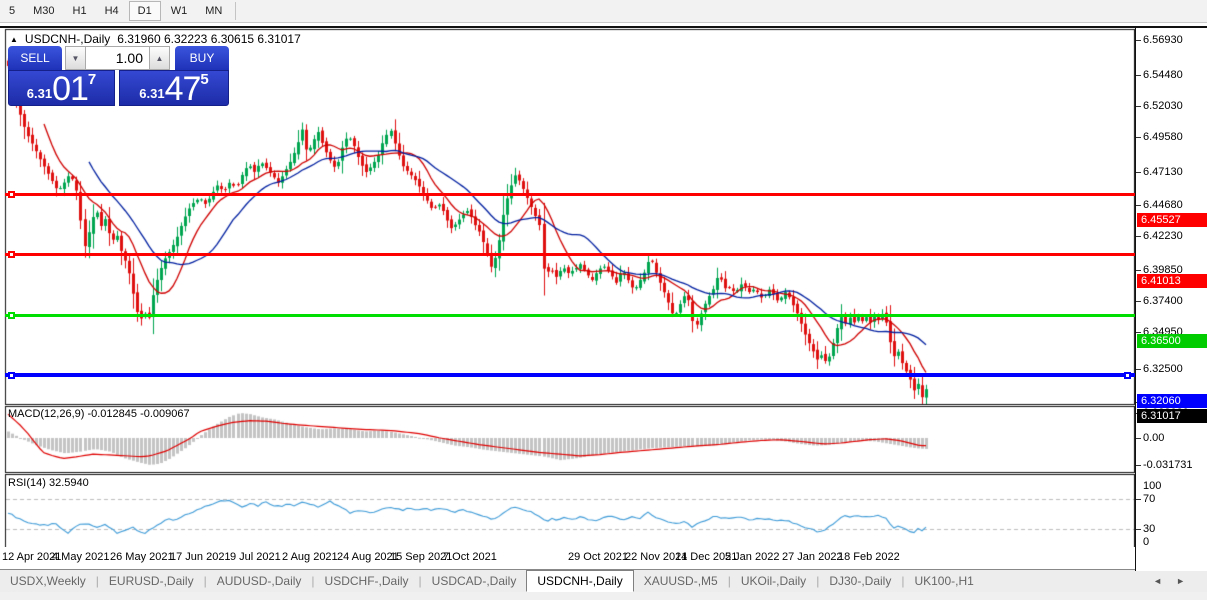  Describe the element at coordinates (1138, 529) in the screenshot. I see `rsi-axis-tick` at that location.